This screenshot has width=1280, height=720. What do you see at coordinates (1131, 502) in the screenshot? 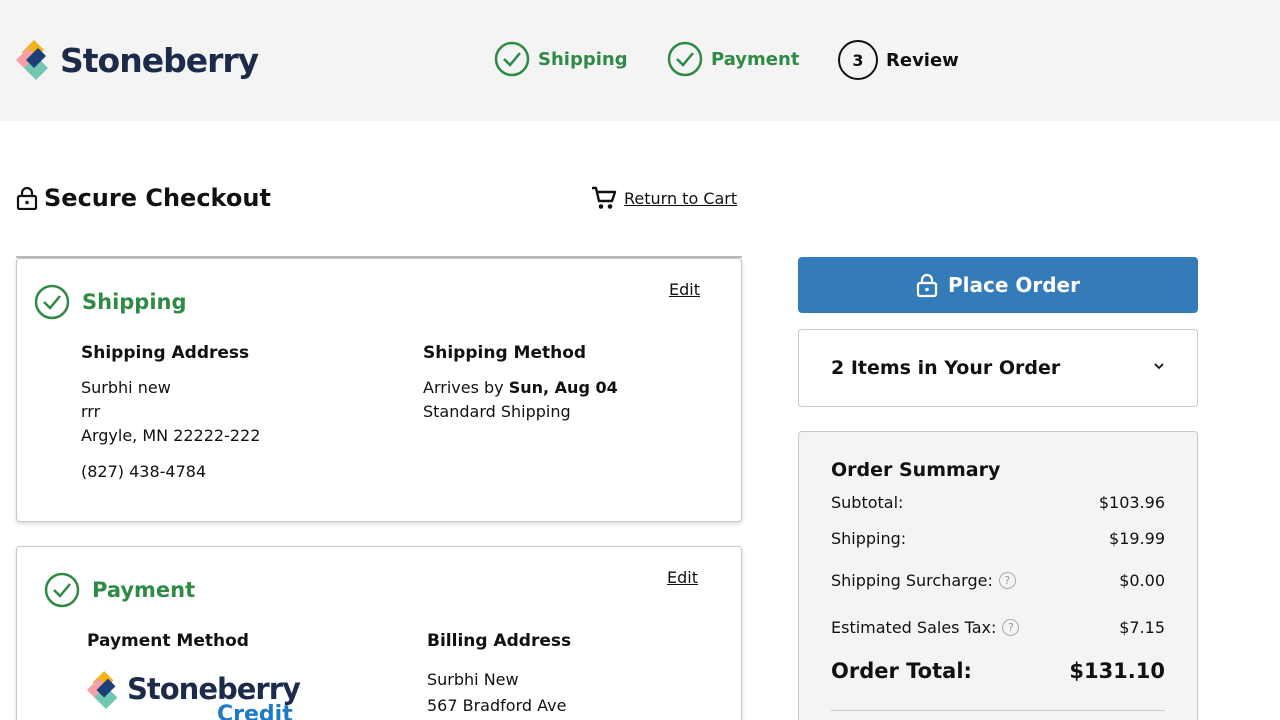
I see `subtotal-value: $103.96` at bounding box center [1131, 502].